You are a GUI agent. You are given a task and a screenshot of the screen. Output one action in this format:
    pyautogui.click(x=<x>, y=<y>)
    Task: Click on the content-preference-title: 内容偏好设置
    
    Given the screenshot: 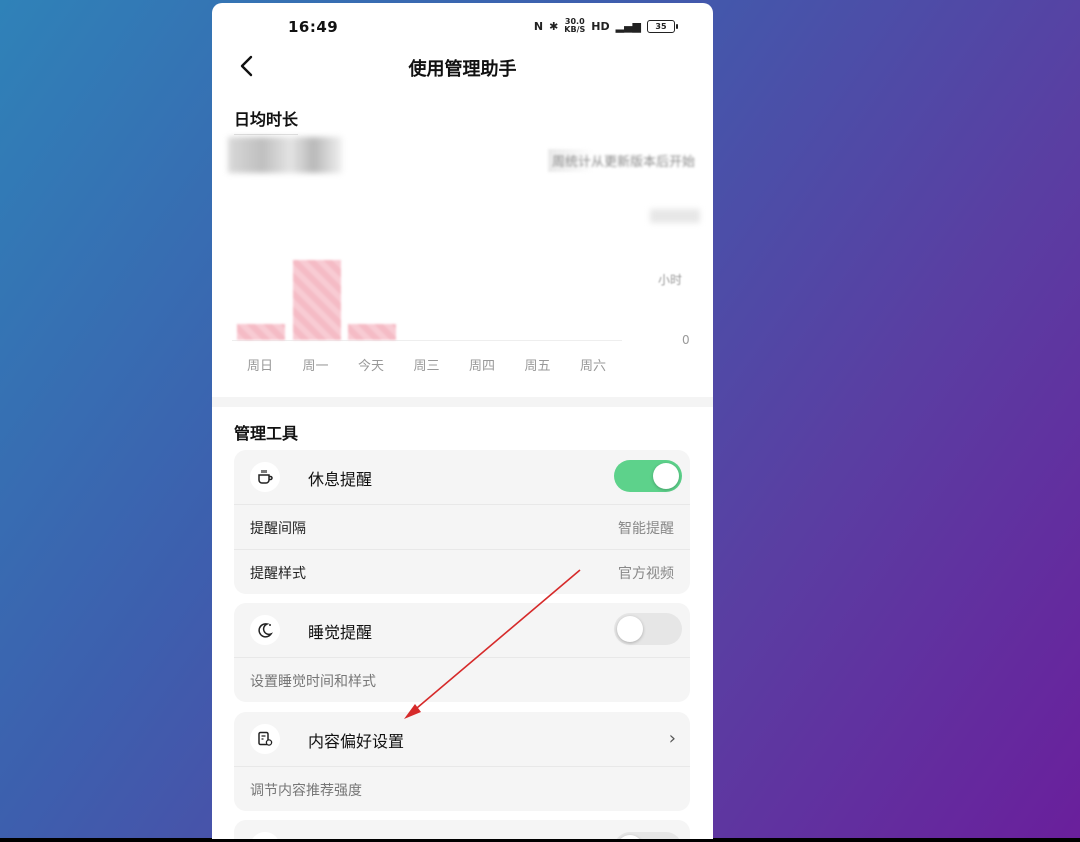 What is the action you would take?
    pyautogui.click(x=356, y=741)
    